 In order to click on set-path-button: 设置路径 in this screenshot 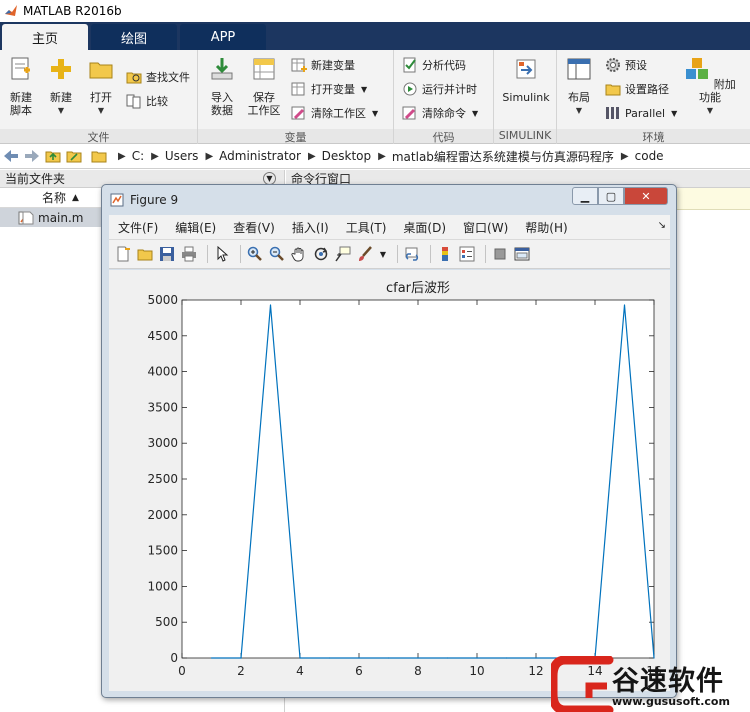, I will do `click(637, 89)`.